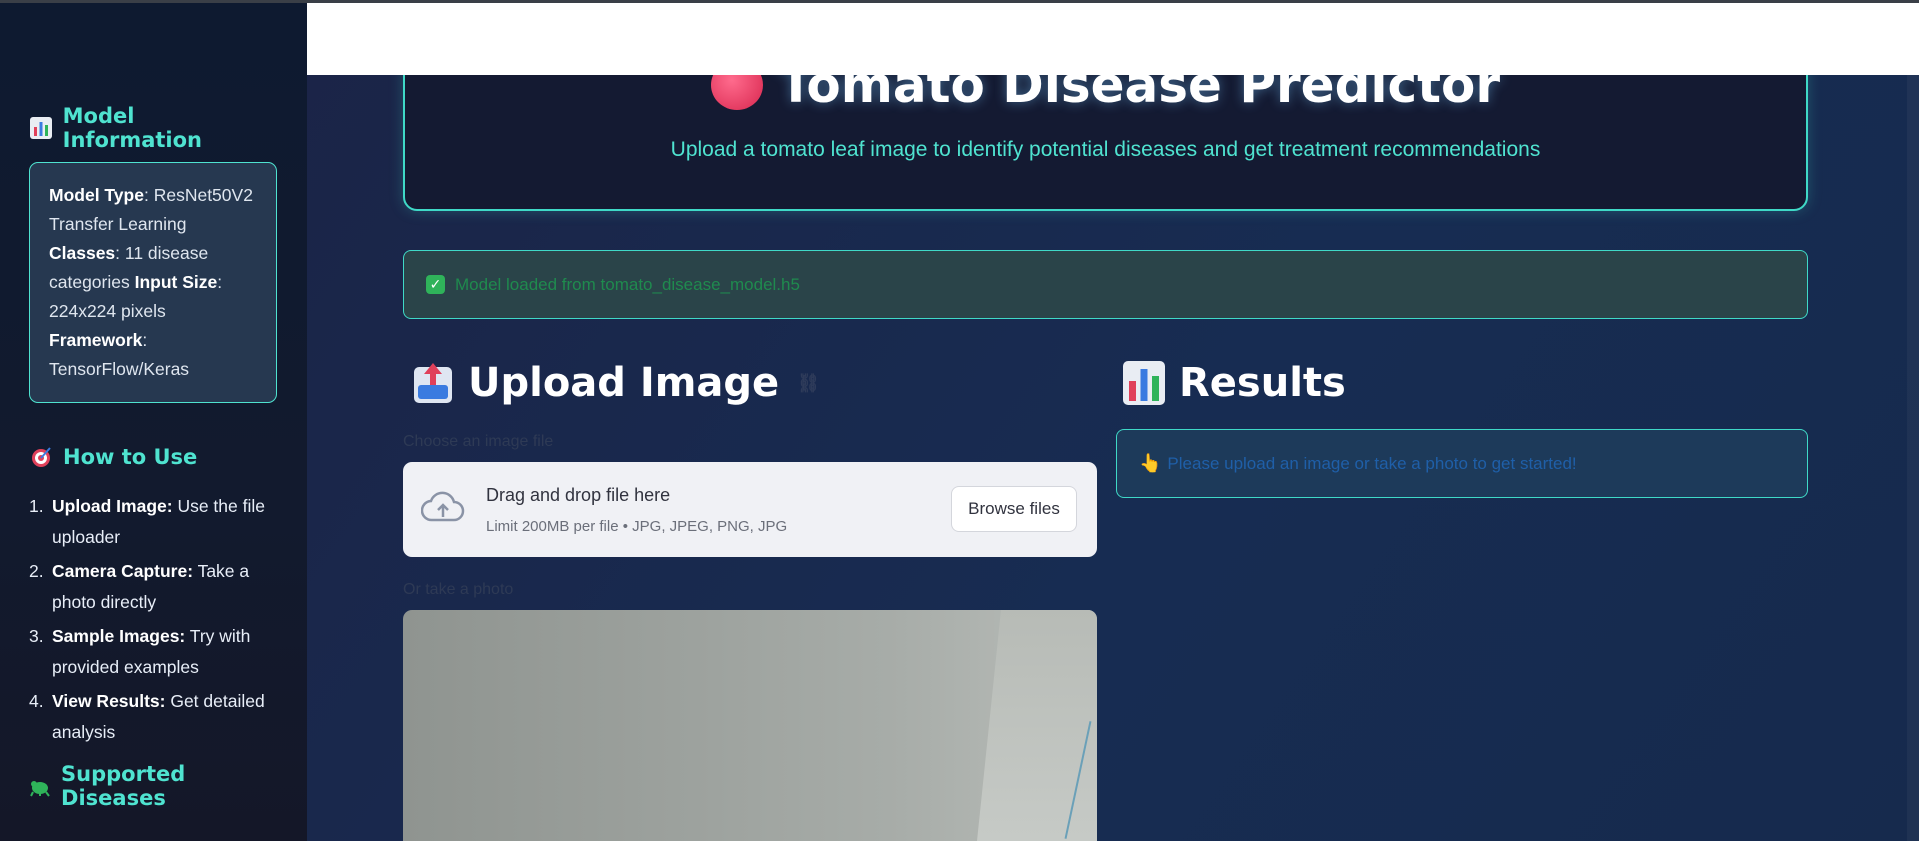  I want to click on main-scrollbar, so click(1913, 458).